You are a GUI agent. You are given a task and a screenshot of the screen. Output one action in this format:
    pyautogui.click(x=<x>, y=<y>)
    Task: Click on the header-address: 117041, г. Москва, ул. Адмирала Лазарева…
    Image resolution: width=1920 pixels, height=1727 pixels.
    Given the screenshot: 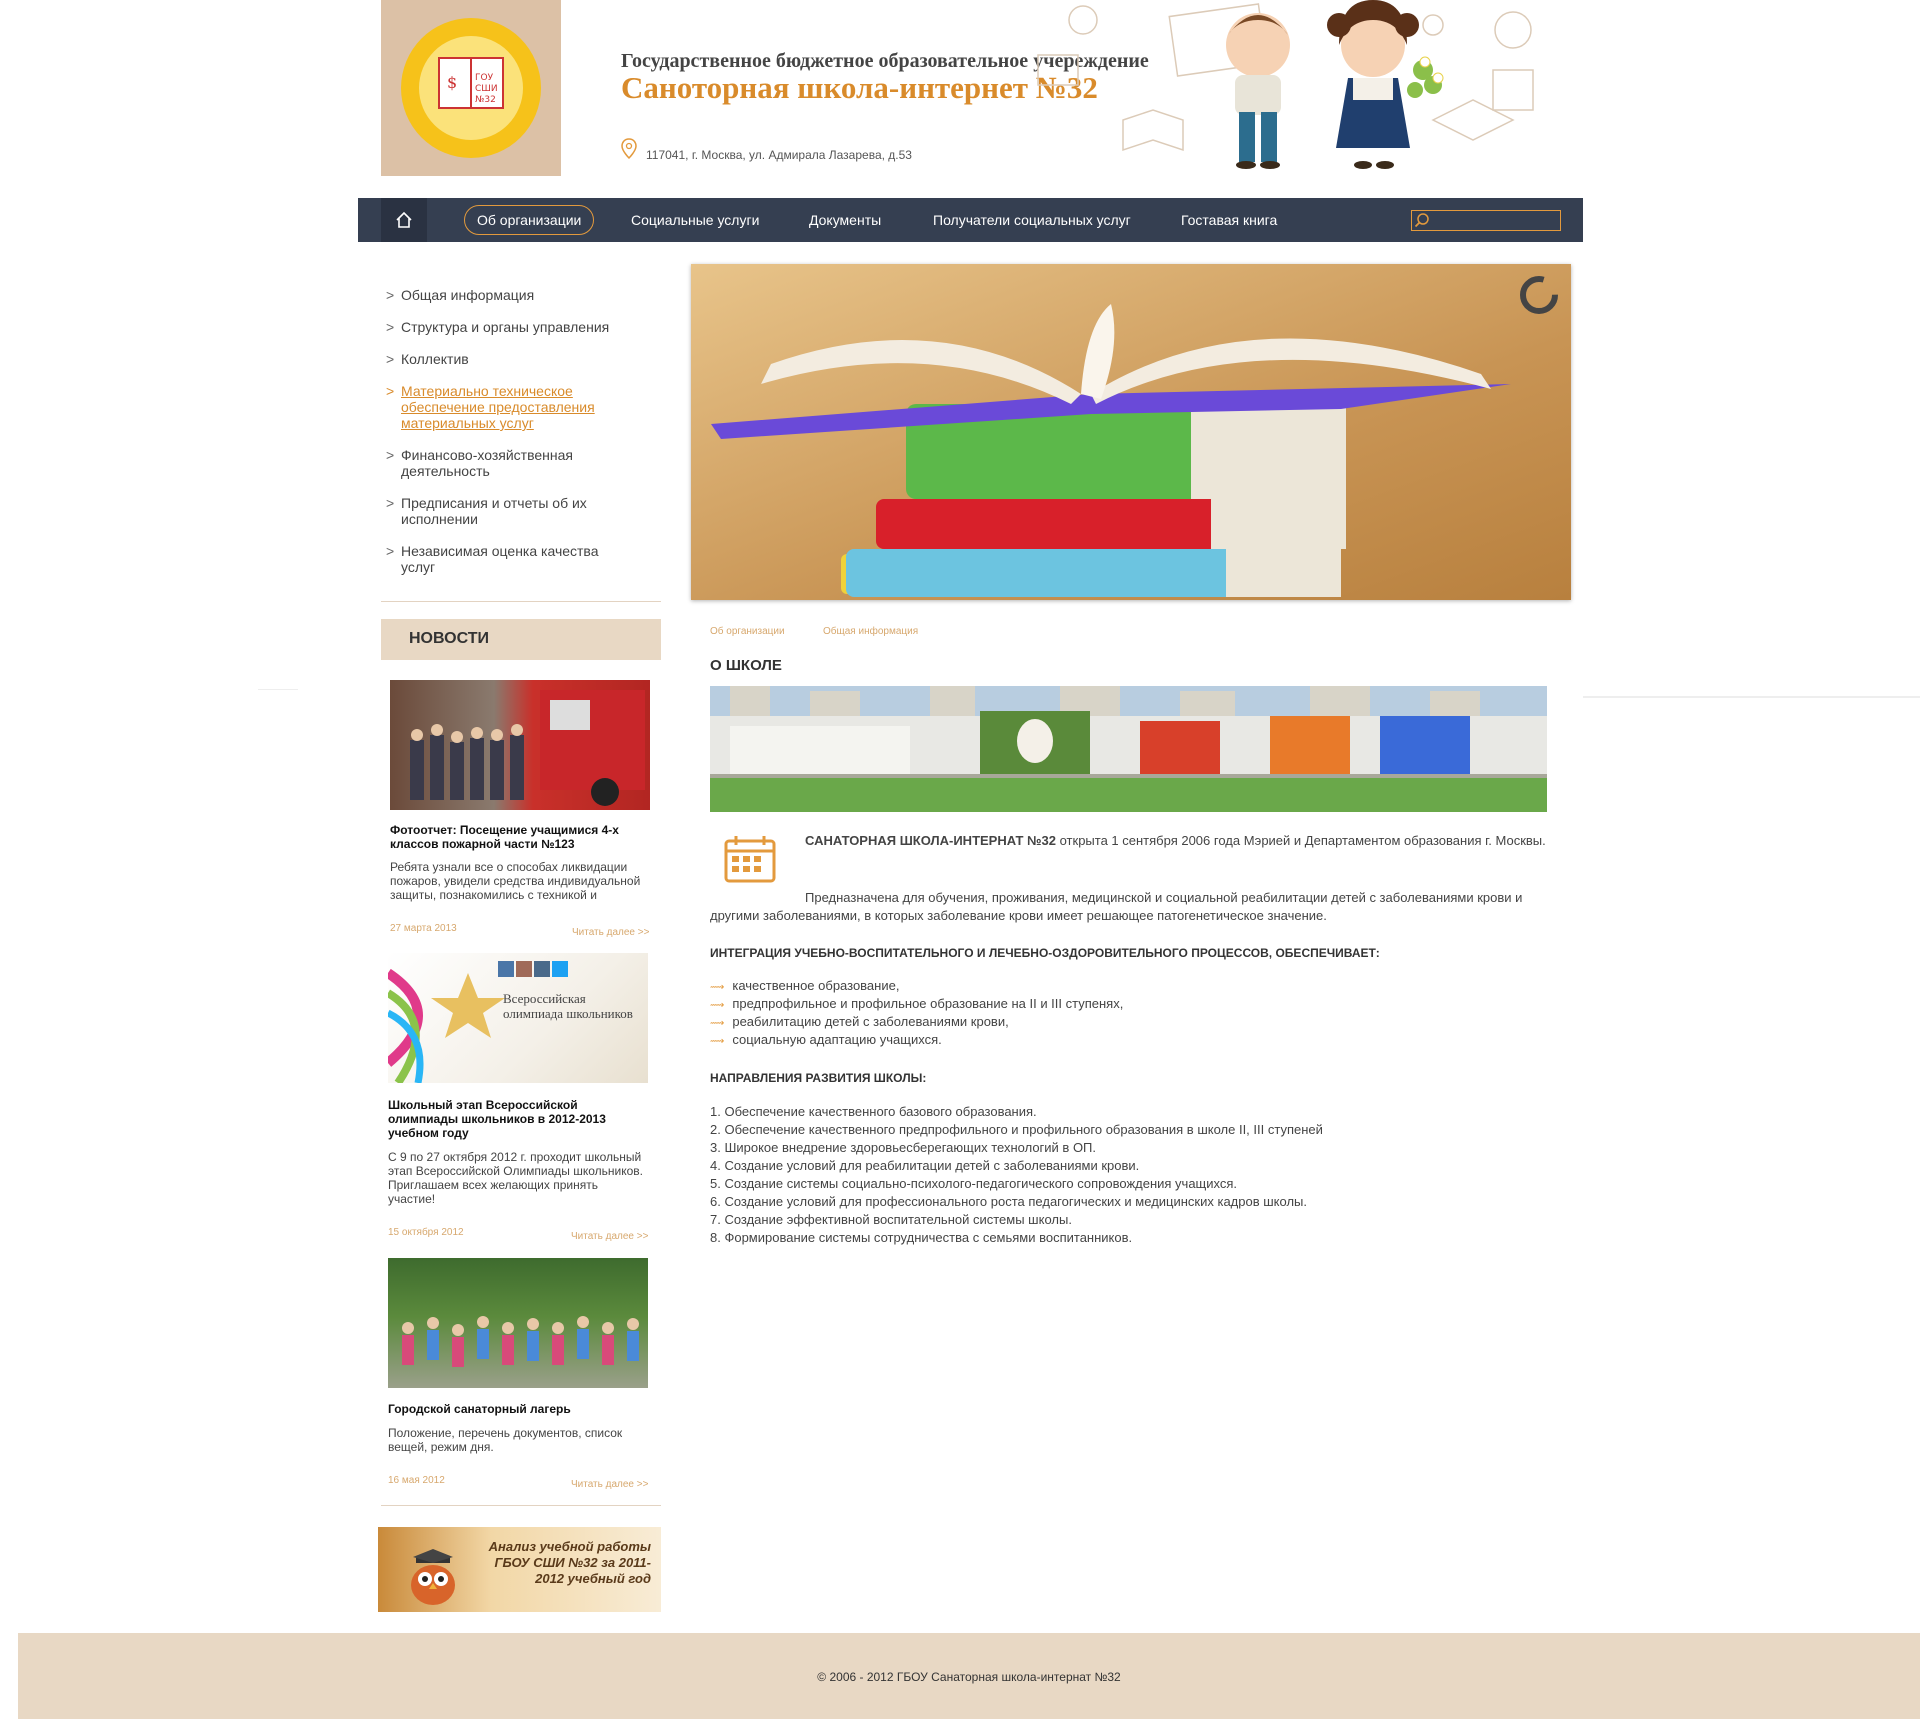 What is the action you would take?
    pyautogui.click(x=779, y=155)
    